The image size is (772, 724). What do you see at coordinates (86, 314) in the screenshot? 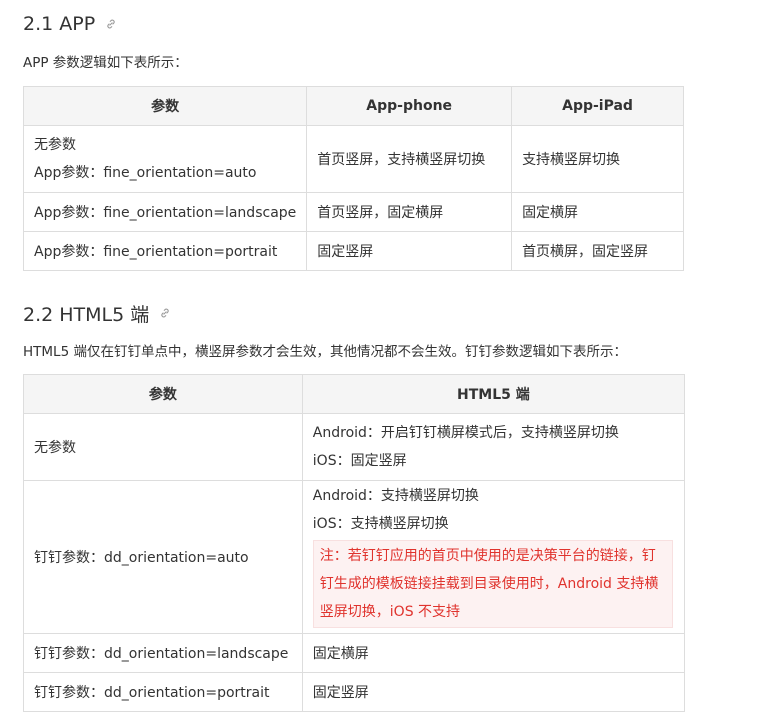
I see `heading-text: 2.2 HTML5 端` at bounding box center [86, 314].